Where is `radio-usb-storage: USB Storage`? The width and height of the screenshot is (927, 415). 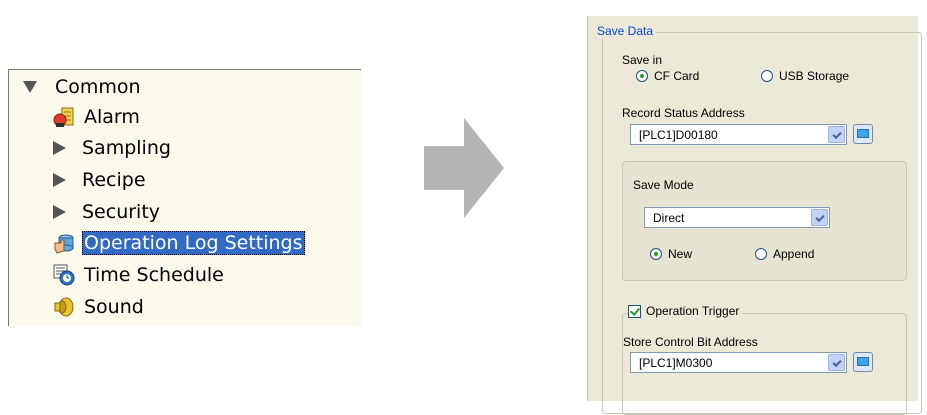
radio-usb-storage: USB Storage is located at coordinates (805, 76).